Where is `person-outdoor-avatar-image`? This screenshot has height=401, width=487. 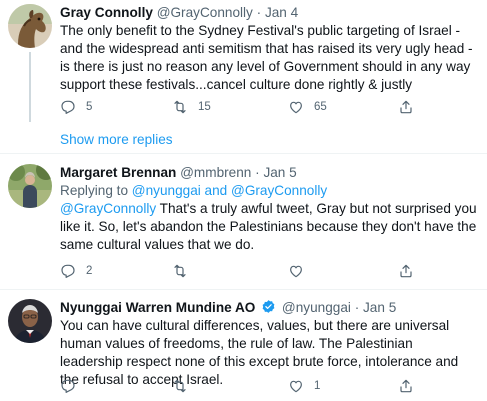 person-outdoor-avatar-image is located at coordinates (30, 186).